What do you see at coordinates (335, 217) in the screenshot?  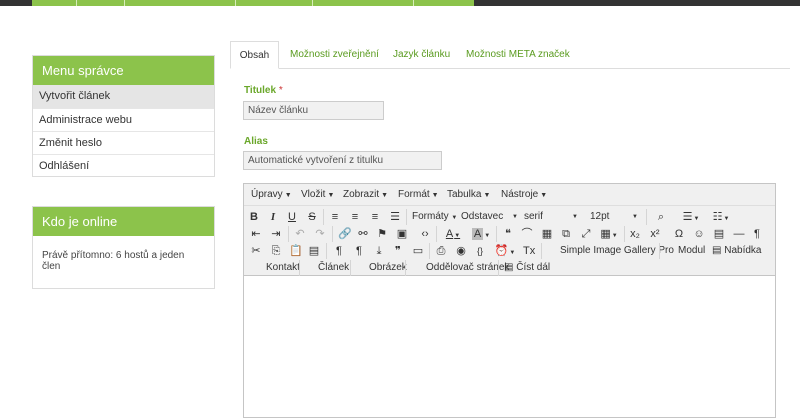 I see `align-left-icon: ≡` at bounding box center [335, 217].